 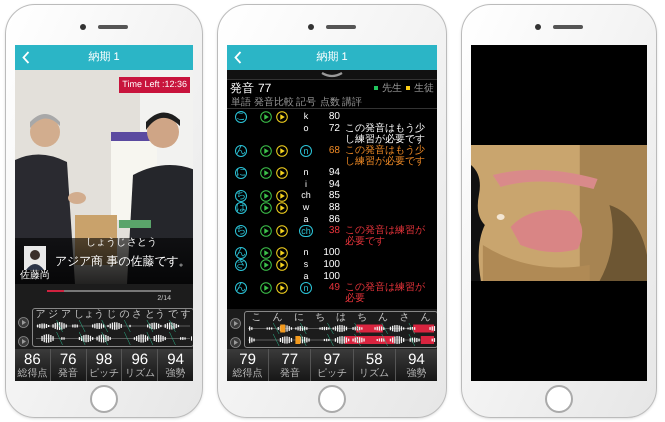 I want to click on score-value: 96, so click(x=139, y=360).